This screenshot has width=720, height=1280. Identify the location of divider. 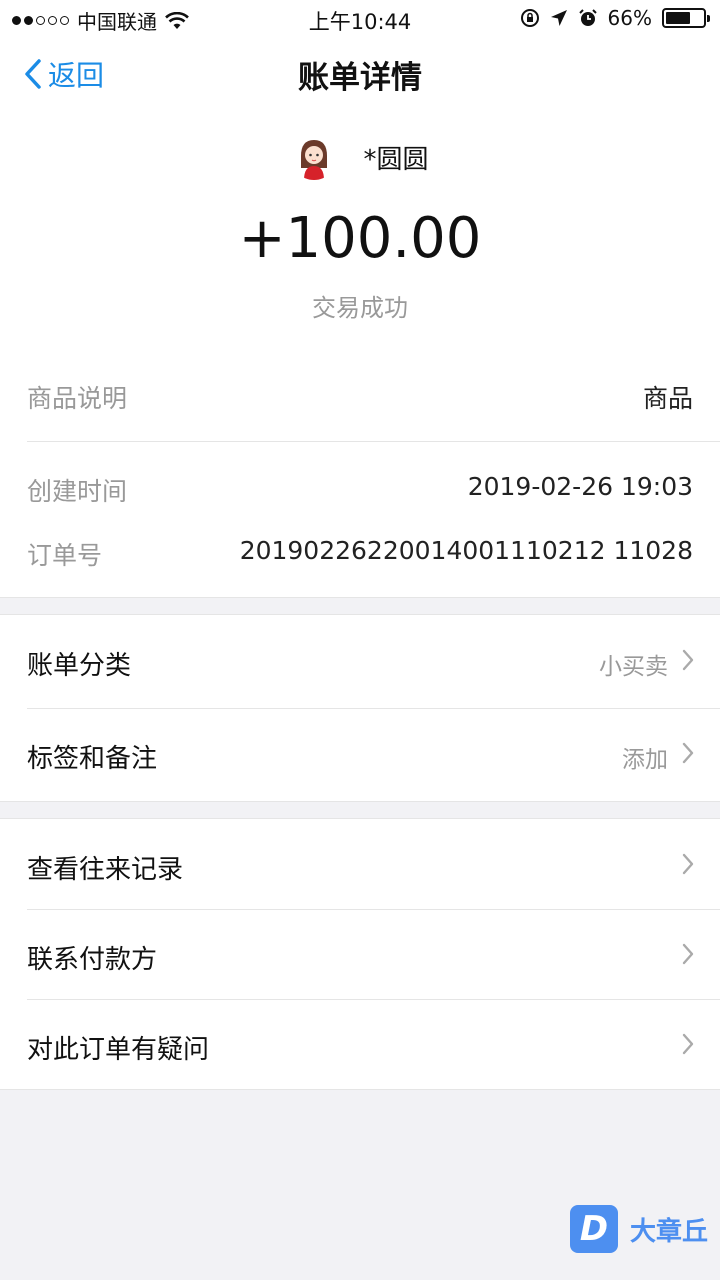
(373, 441).